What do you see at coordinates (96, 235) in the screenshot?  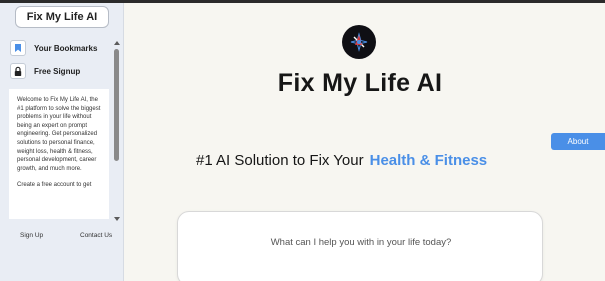 I see `contact-us-link: Contact Us` at bounding box center [96, 235].